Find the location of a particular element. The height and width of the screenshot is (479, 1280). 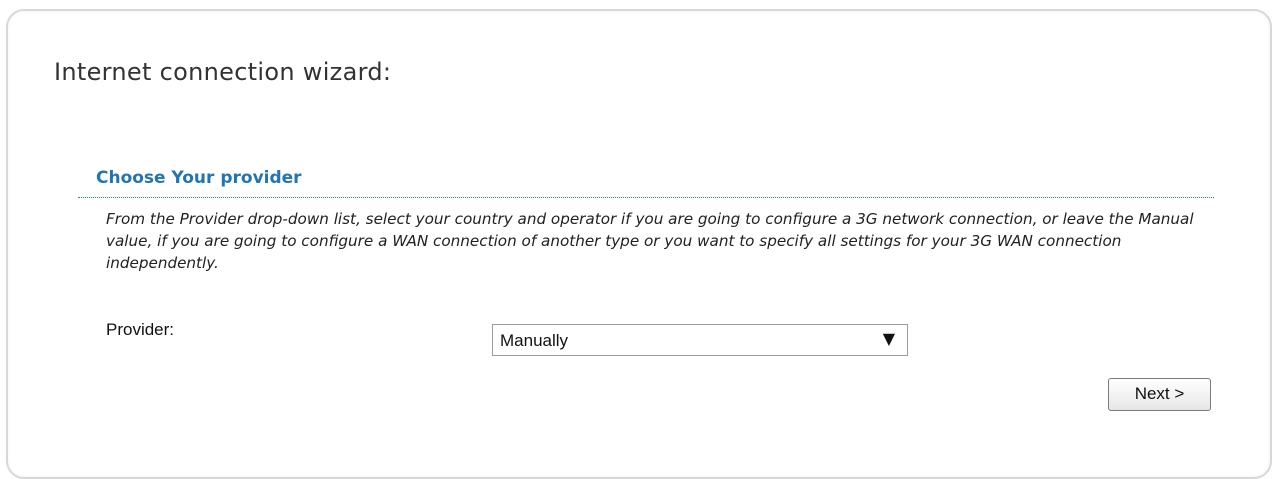

next-button: Next > is located at coordinates (1159, 394).